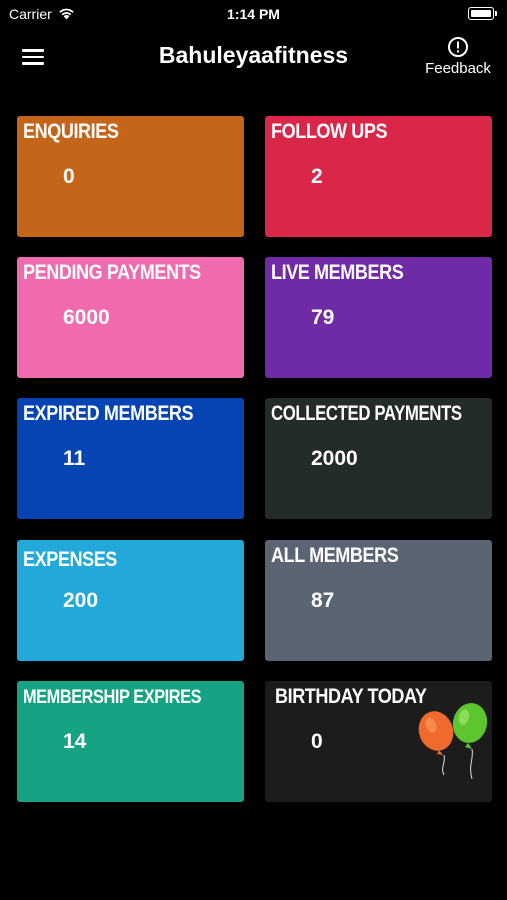  Describe the element at coordinates (458, 68) in the screenshot. I see `feedback-label: Feedback` at that location.